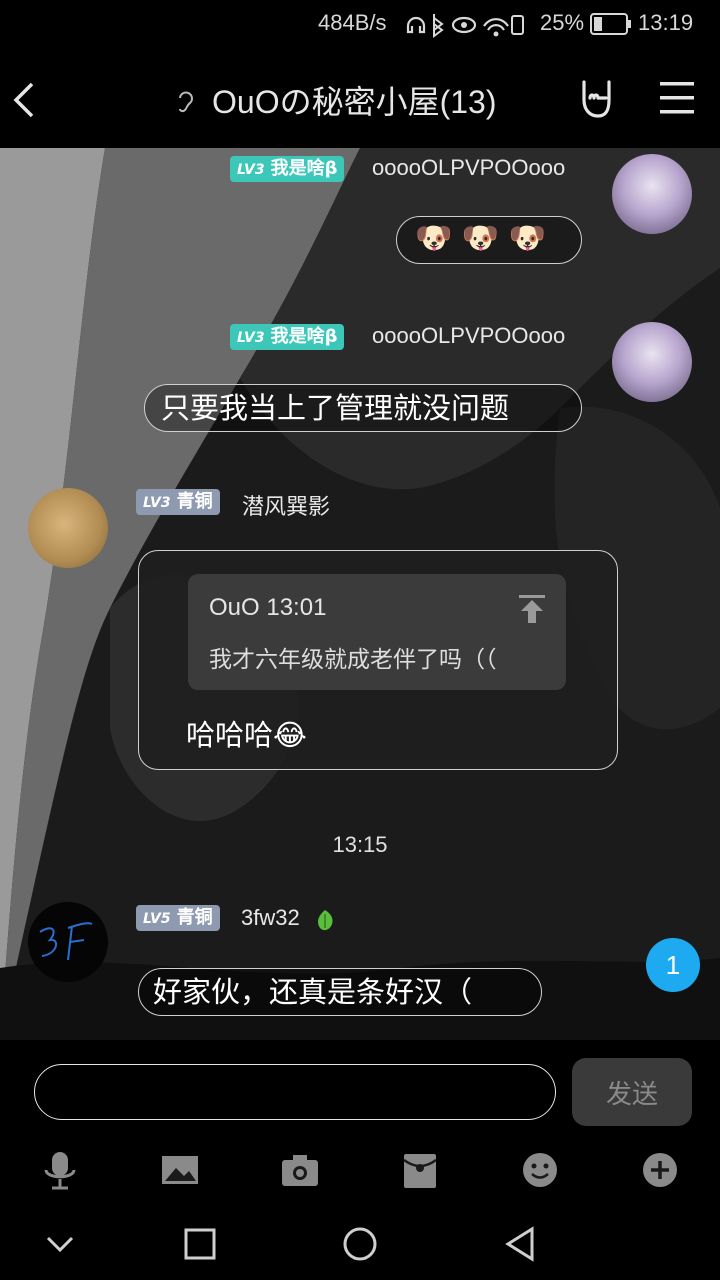 Image resolution: width=720 pixels, height=1280 pixels. I want to click on message-bubble: 好家伙，还真是条好汉（, so click(340, 992).